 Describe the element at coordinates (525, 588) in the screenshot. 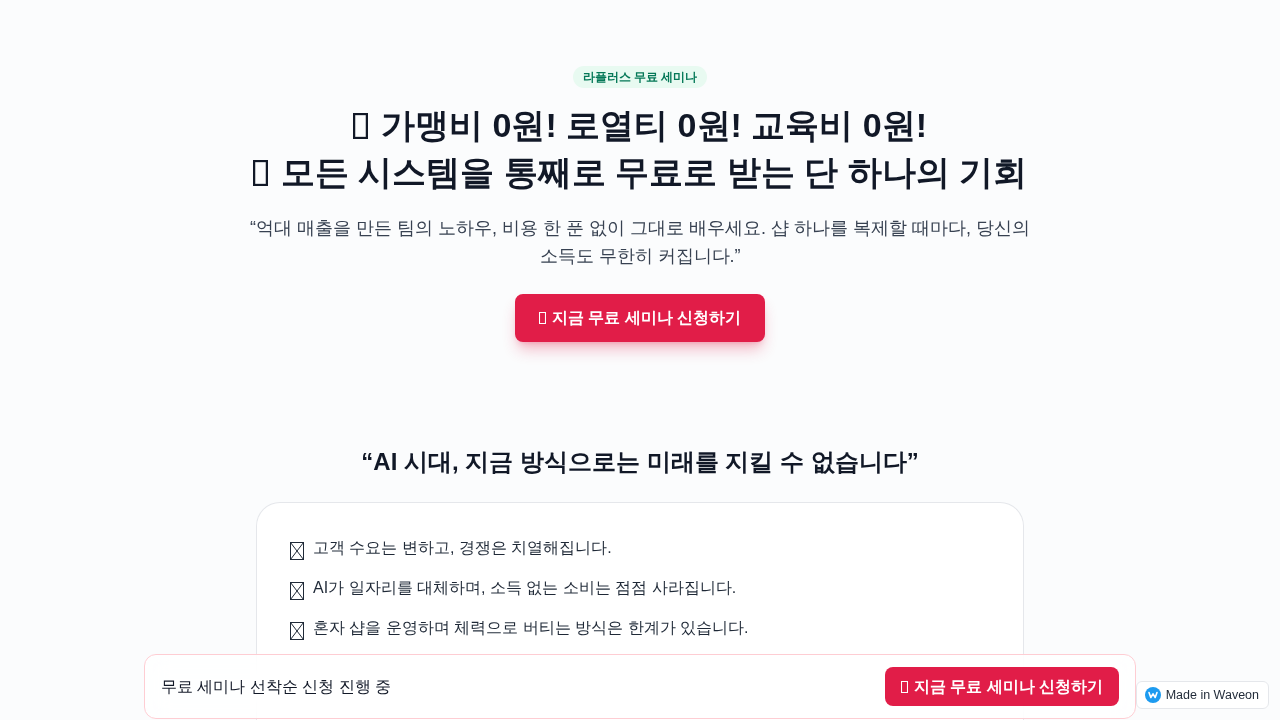

I see `point-text: AI가 일자리를 대체하며, 소득 없는 소비는 점점 사라집니다.` at that location.